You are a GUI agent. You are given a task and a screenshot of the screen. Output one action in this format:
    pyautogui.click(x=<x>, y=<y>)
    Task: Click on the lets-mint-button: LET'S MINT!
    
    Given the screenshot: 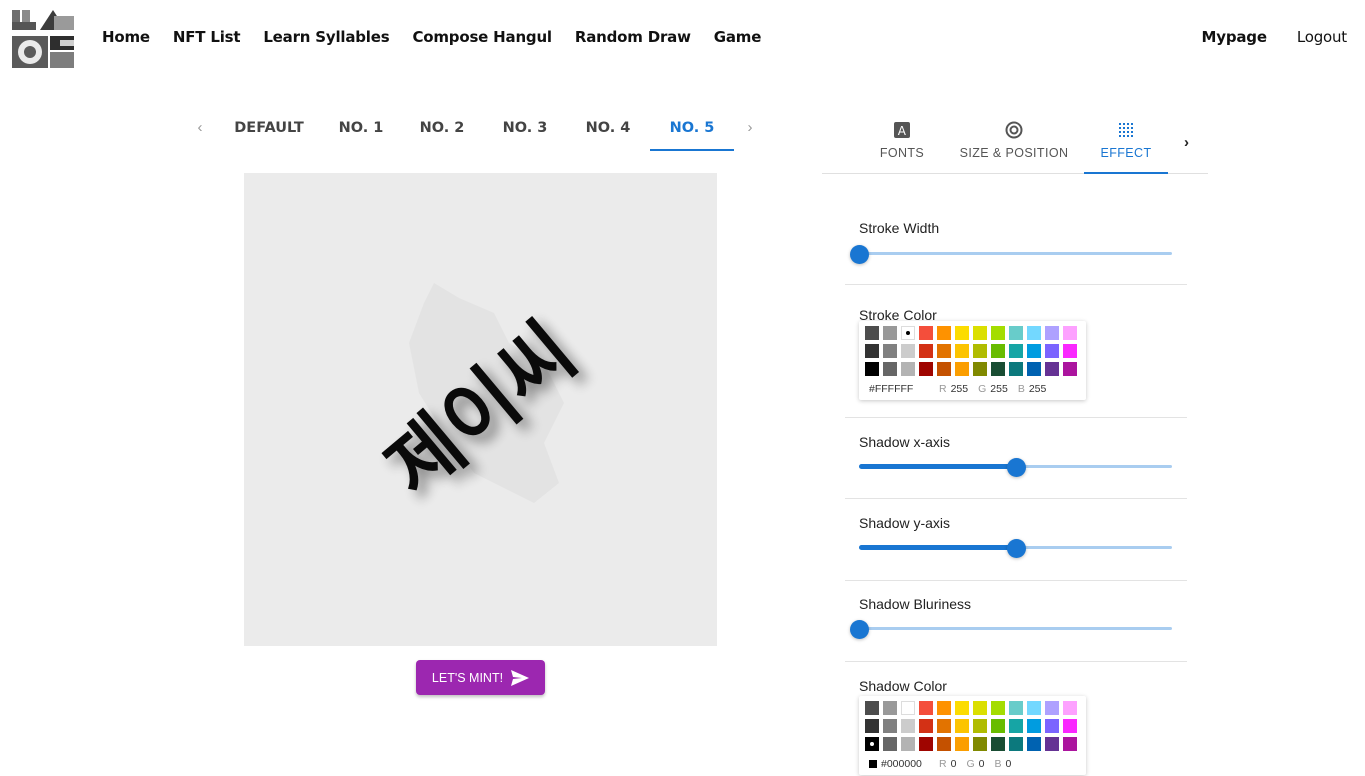 What is the action you would take?
    pyautogui.click(x=480, y=677)
    